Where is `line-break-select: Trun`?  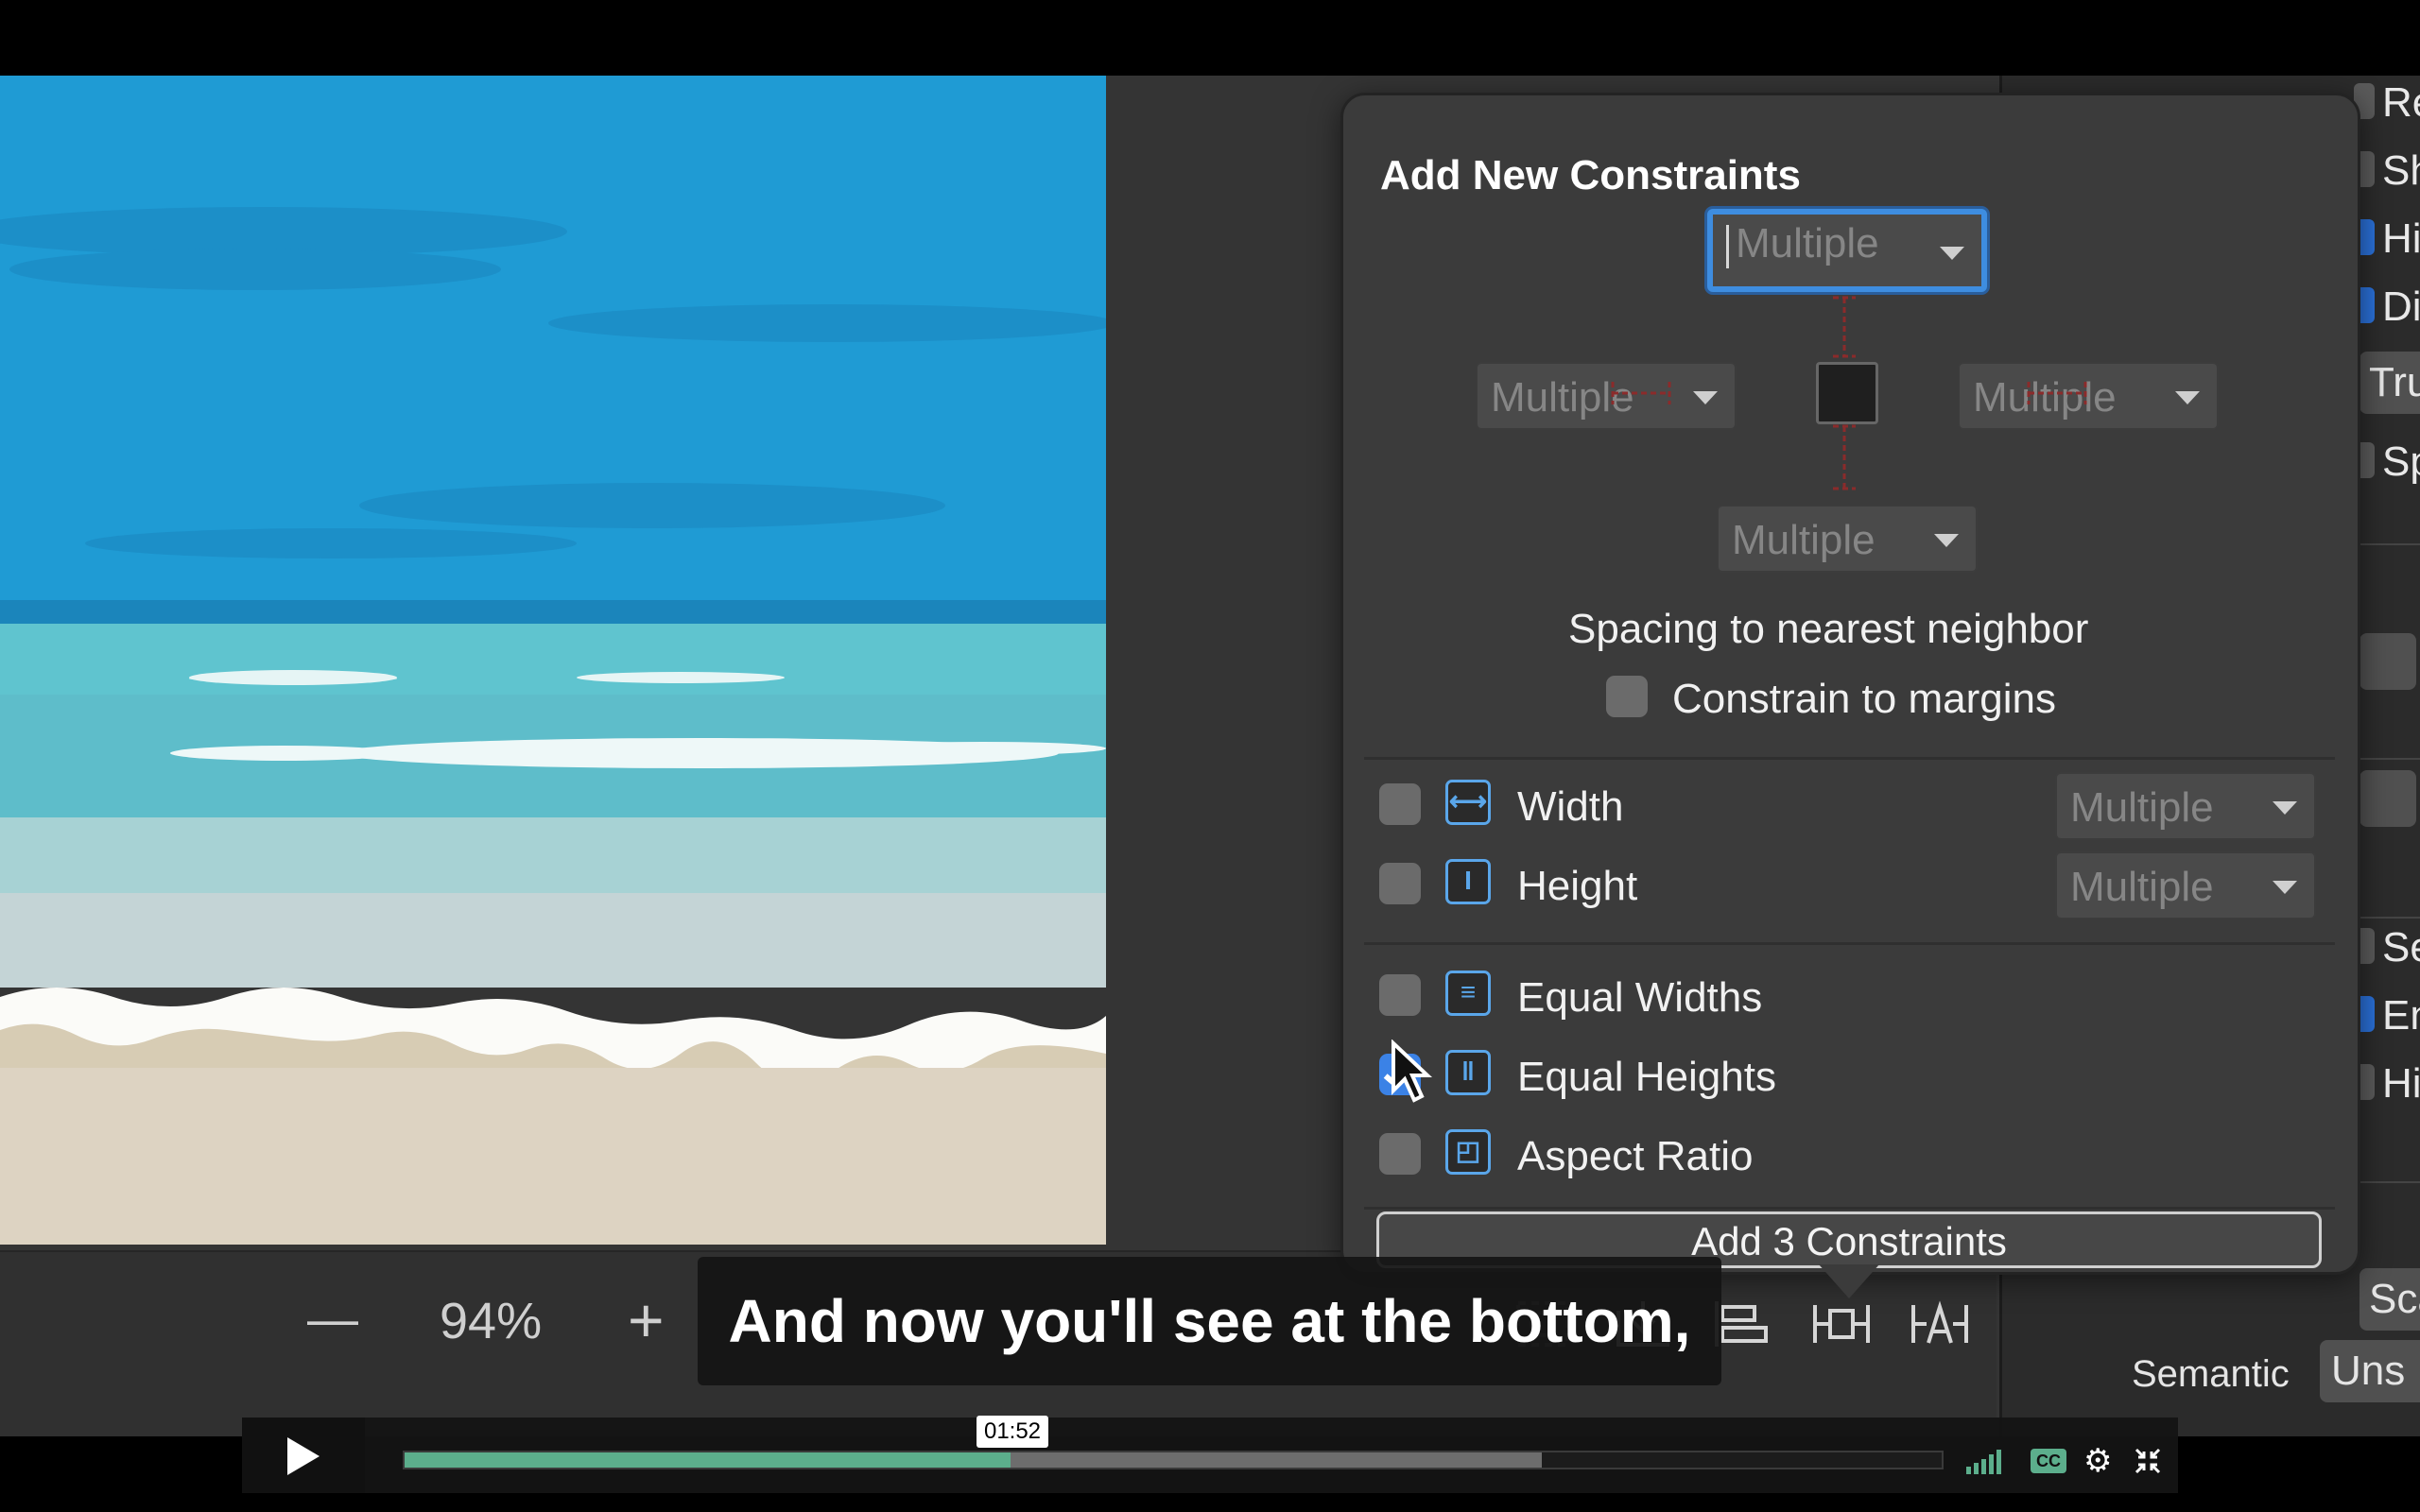
line-break-select: Trun is located at coordinates (2390, 383).